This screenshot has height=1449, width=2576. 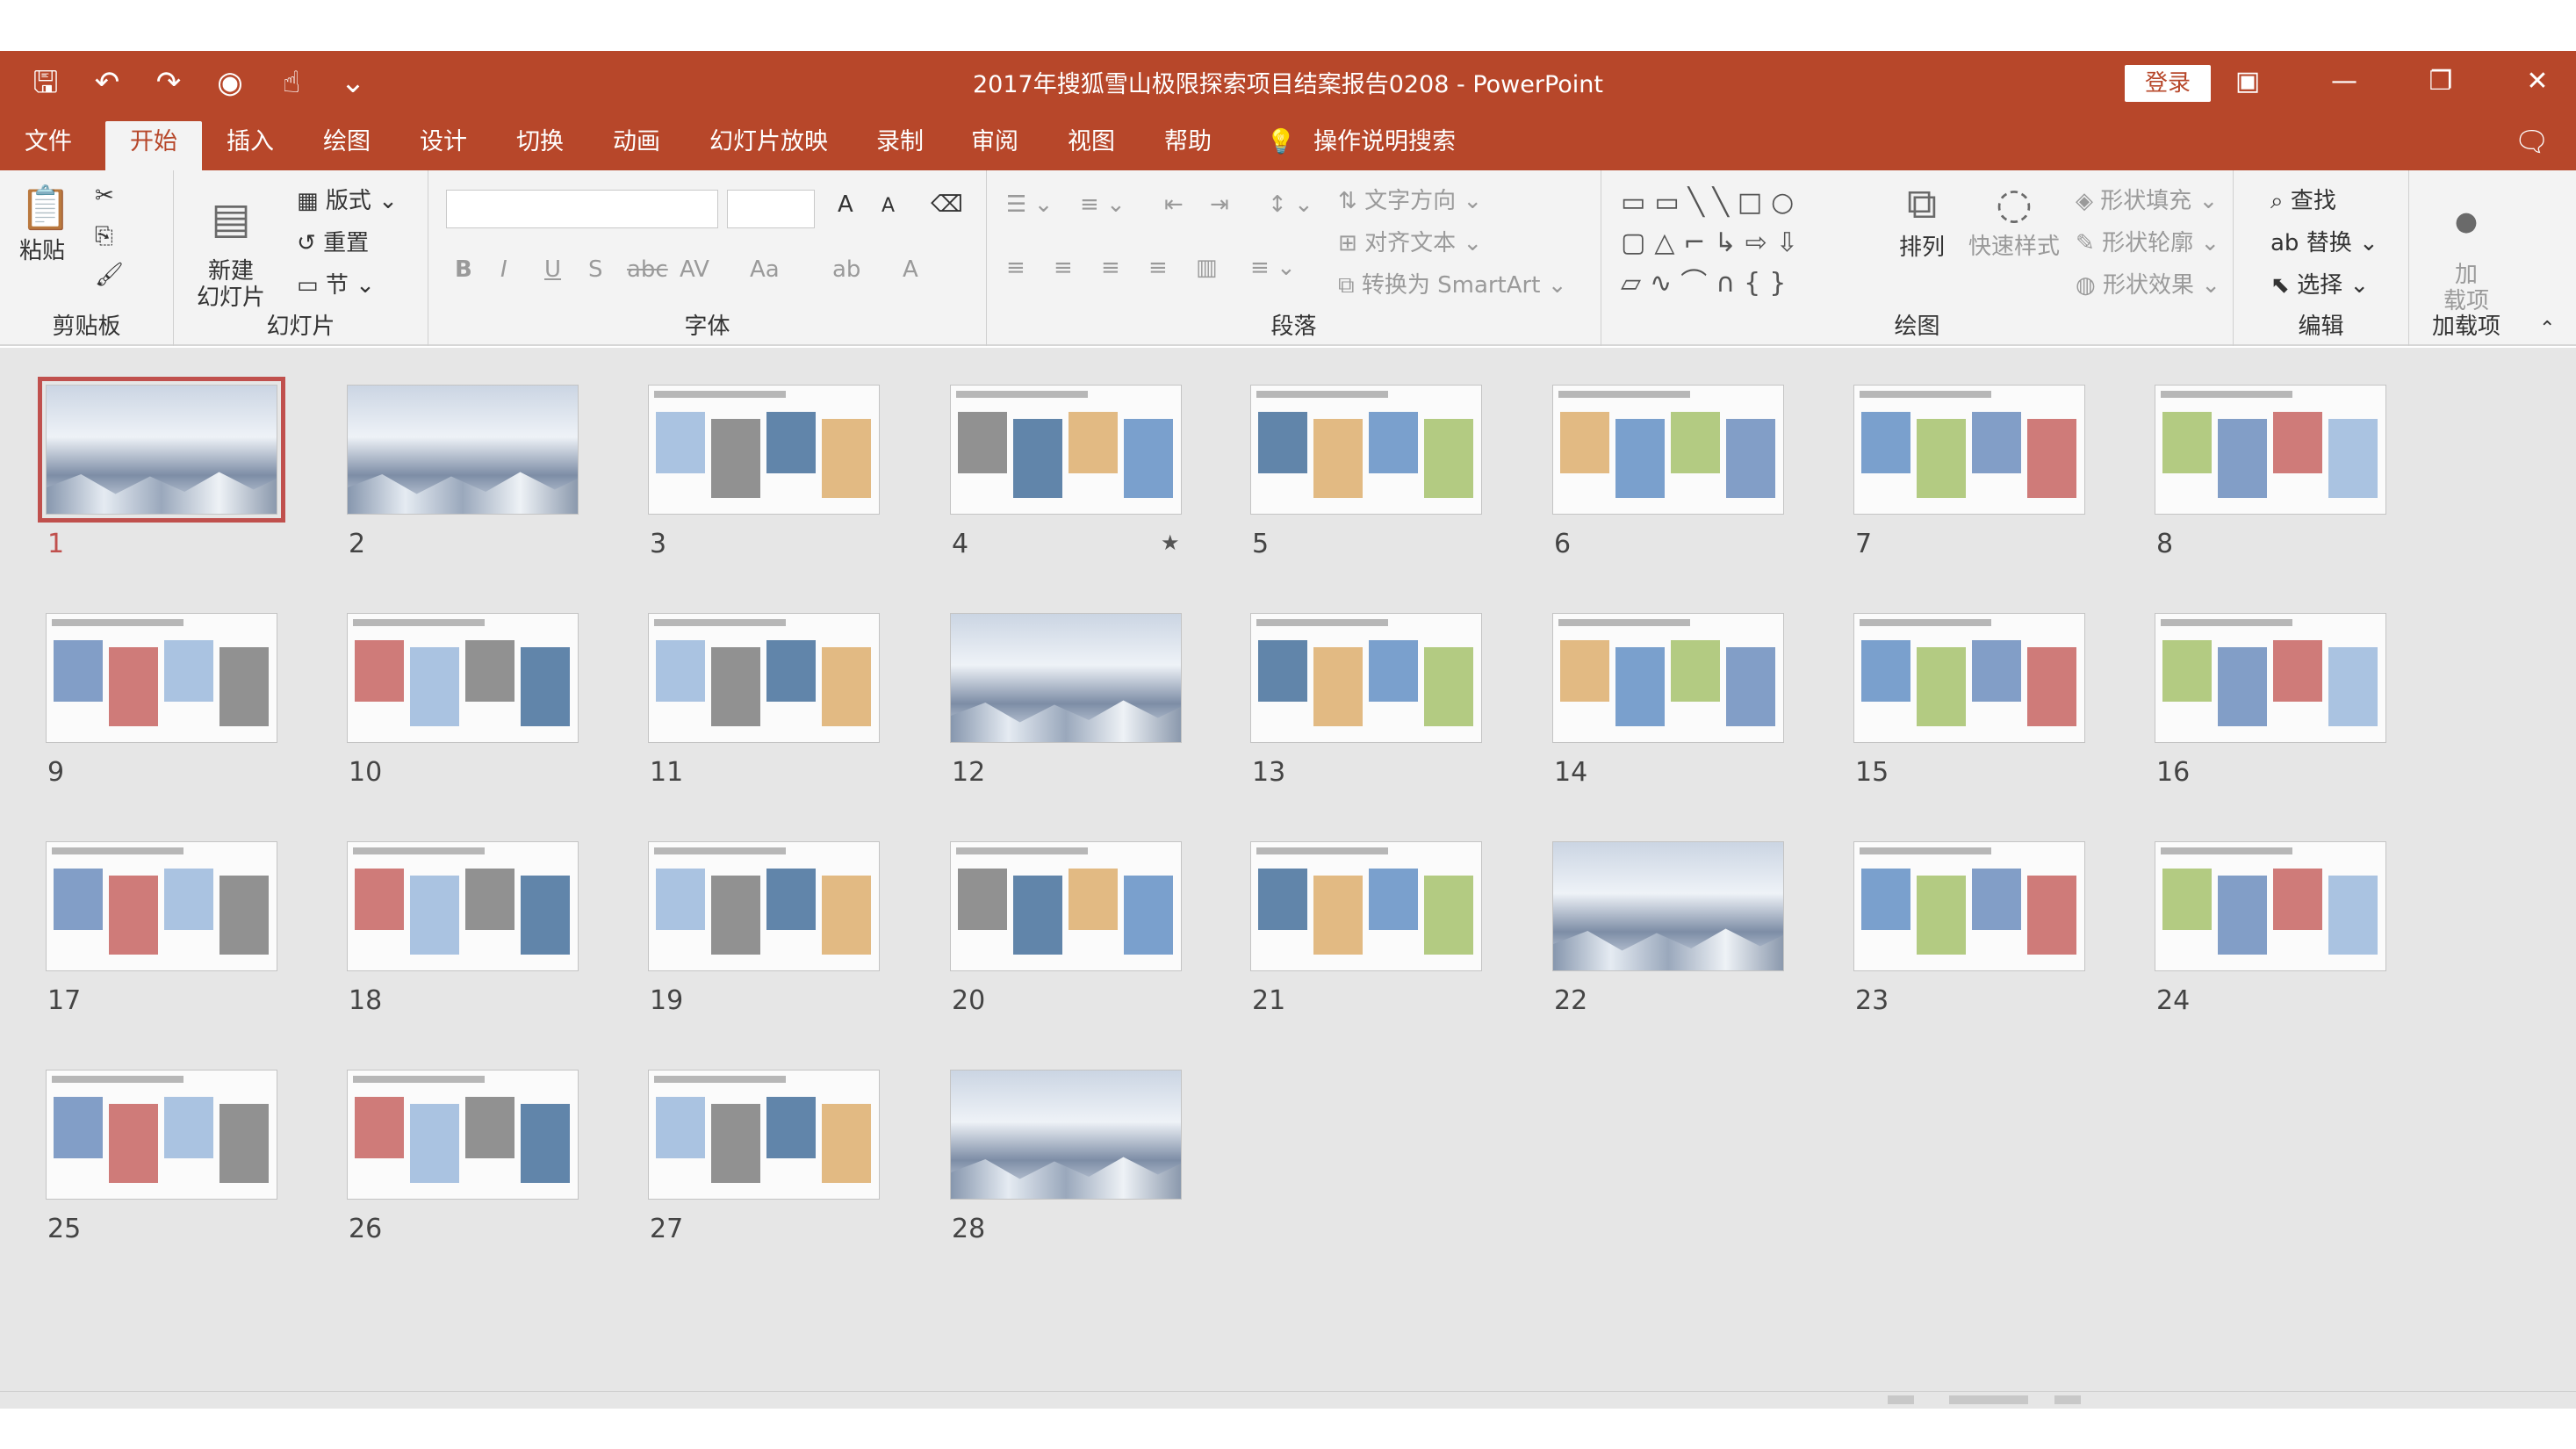 What do you see at coordinates (647, 269) in the screenshot?
I see `strikethrough-button: abc` at bounding box center [647, 269].